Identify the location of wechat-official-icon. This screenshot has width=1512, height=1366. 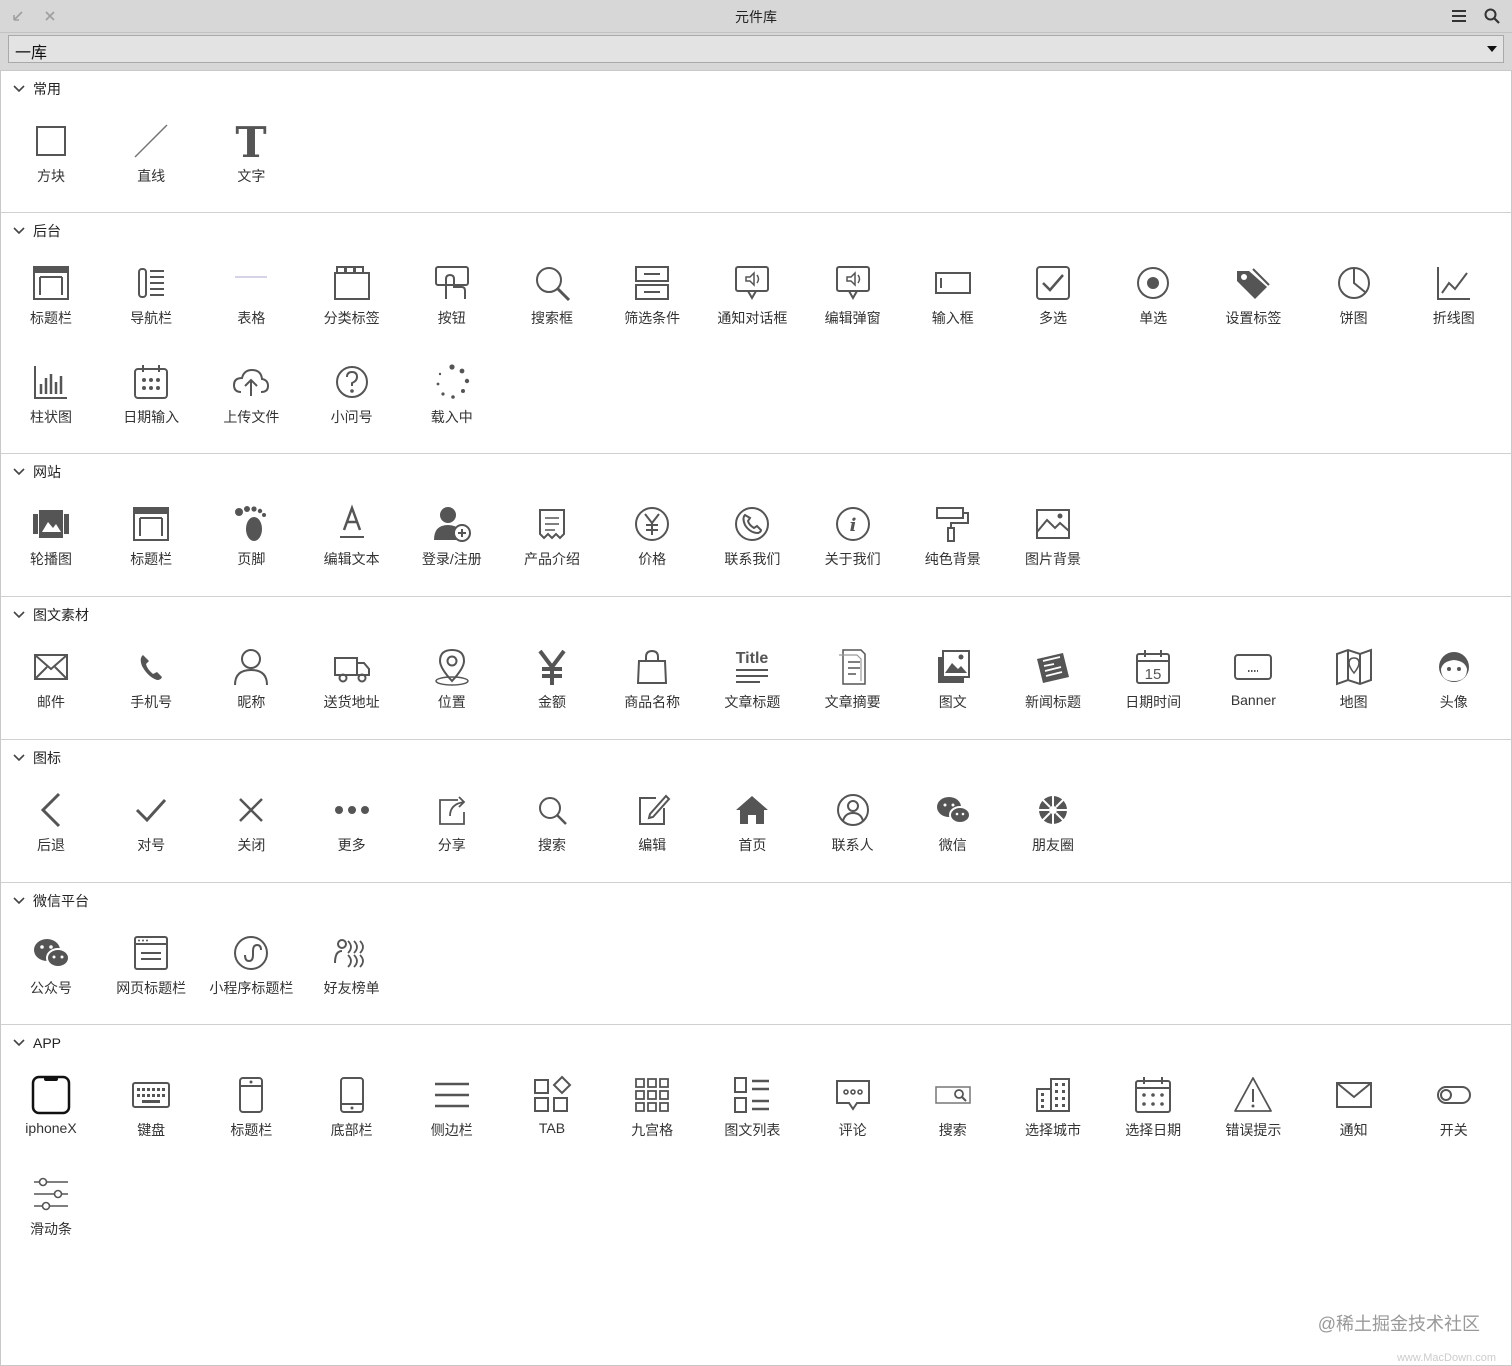
(51, 953).